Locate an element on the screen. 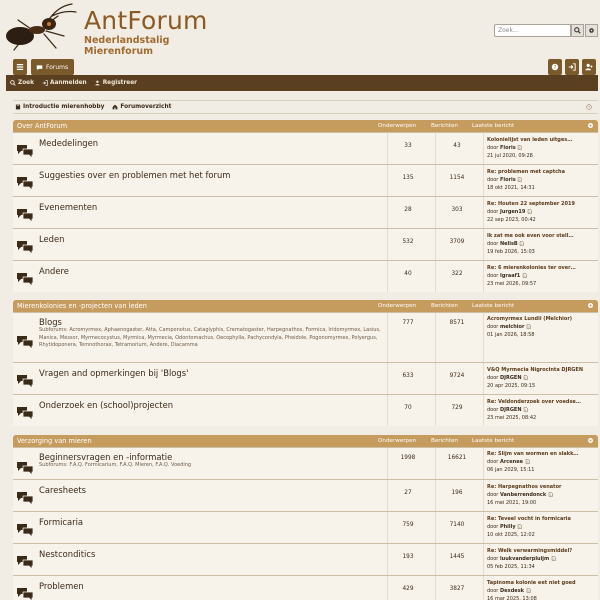 The image size is (600, 600). search-icon is located at coordinates (577, 30).